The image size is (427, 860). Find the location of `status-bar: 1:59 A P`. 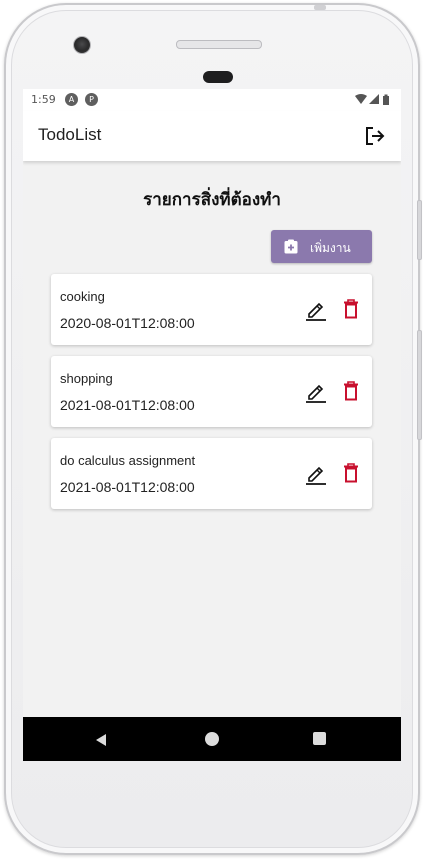

status-bar: 1:59 A P is located at coordinates (212, 100).